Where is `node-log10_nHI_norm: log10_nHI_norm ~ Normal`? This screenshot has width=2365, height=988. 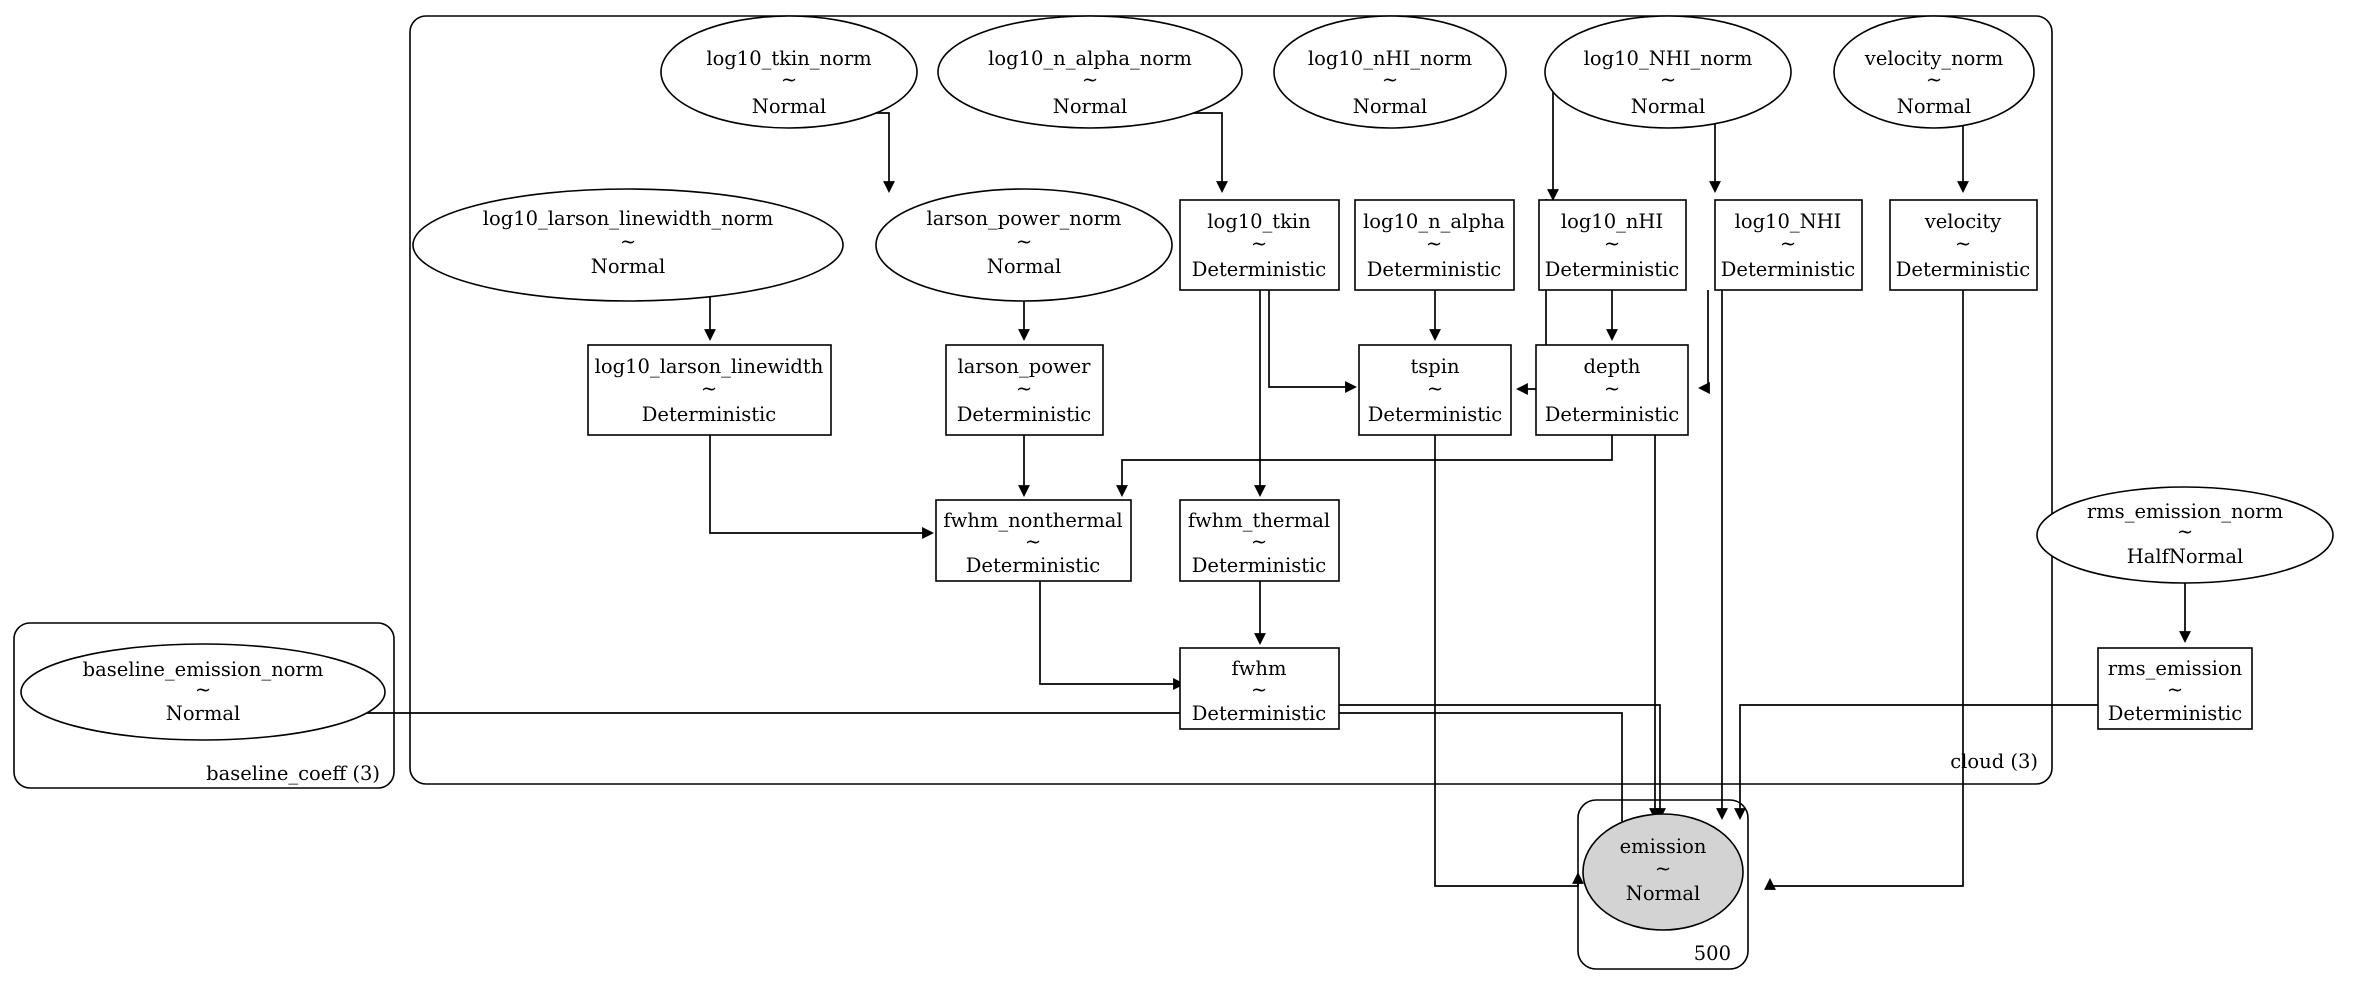
node-log10_nHI_norm: log10_nHI_norm ~ Normal is located at coordinates (1390, 72).